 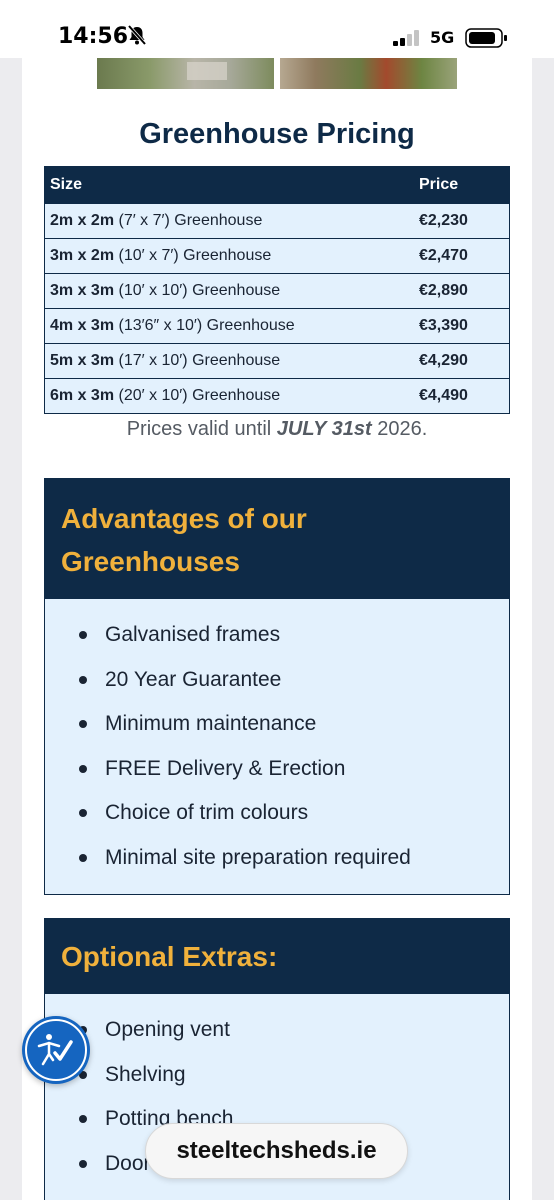 What do you see at coordinates (543, 629) in the screenshot?
I see `page-gutter-right` at bounding box center [543, 629].